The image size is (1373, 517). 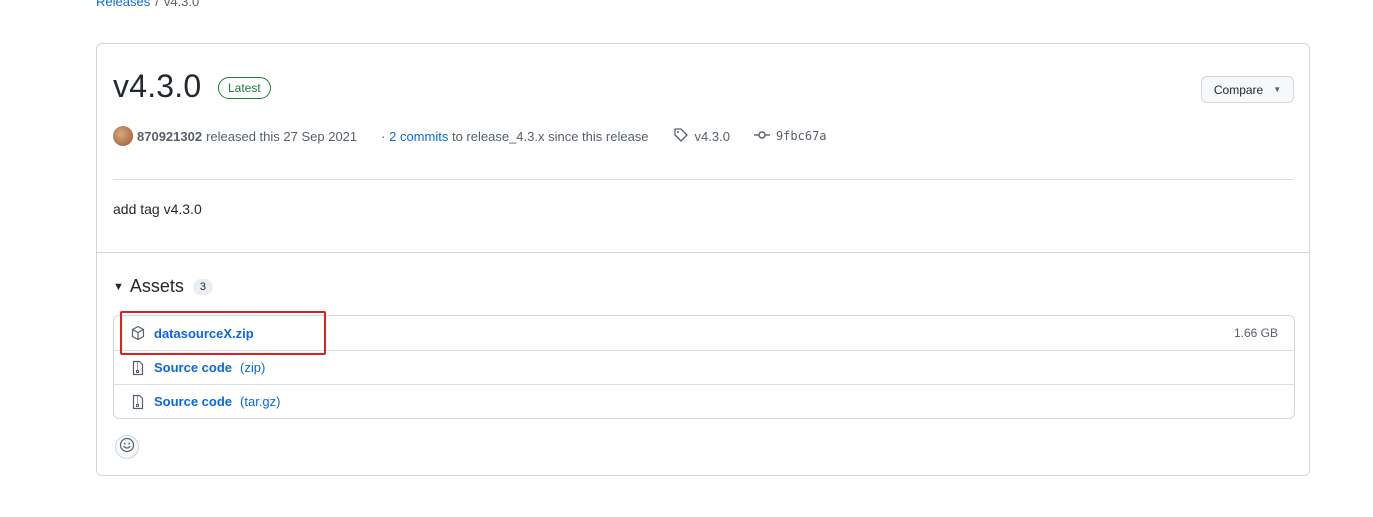 I want to click on latest-badge: Latest, so click(x=244, y=88).